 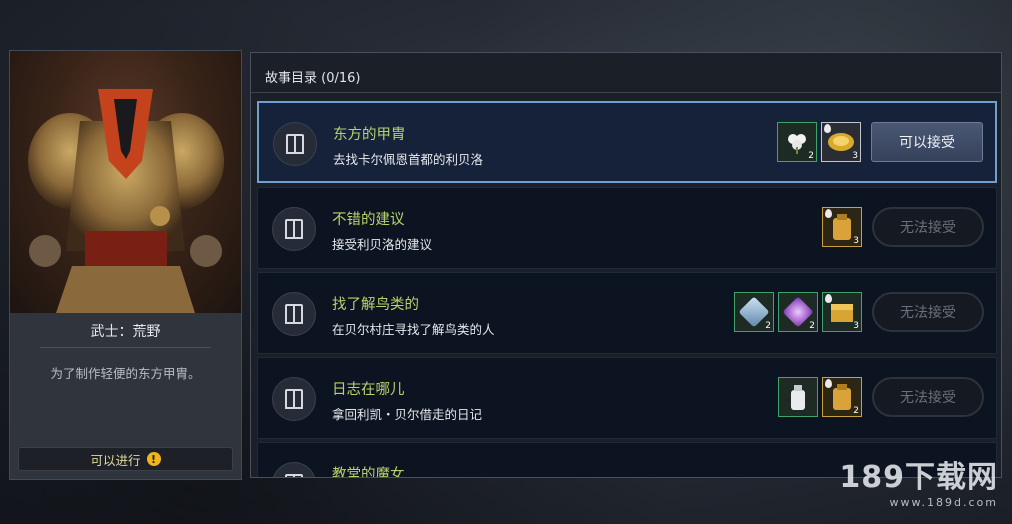 I want to click on gold-chest-icon: 3, so click(x=842, y=312).